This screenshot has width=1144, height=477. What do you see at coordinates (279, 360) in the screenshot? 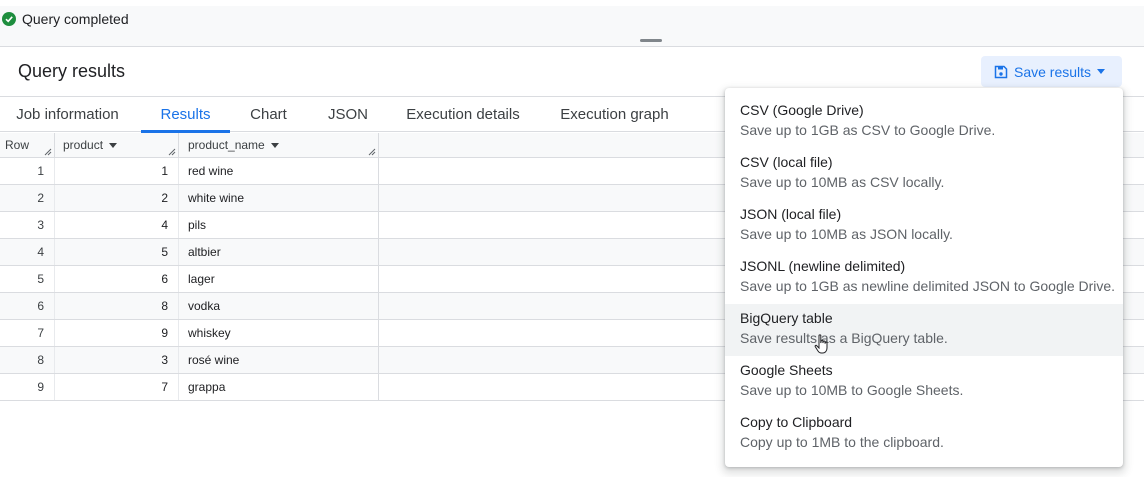
I see `cell-product-name: rosé wine` at bounding box center [279, 360].